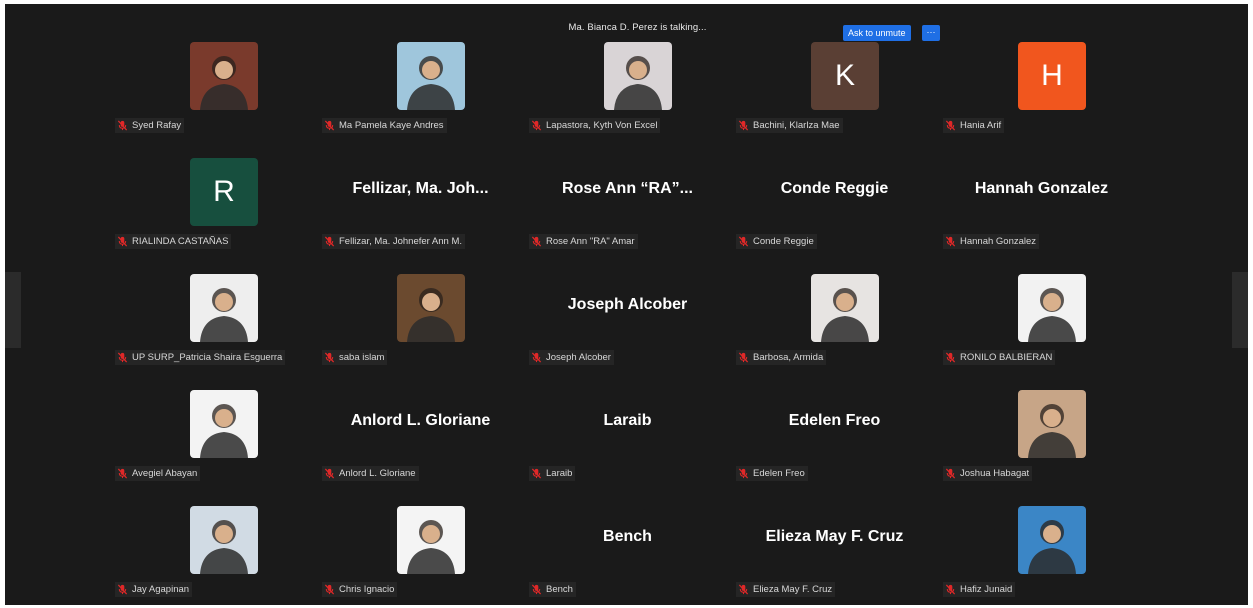 Image resolution: width=1253 pixels, height=608 pixels. I want to click on avatar-initial: R, so click(224, 191).